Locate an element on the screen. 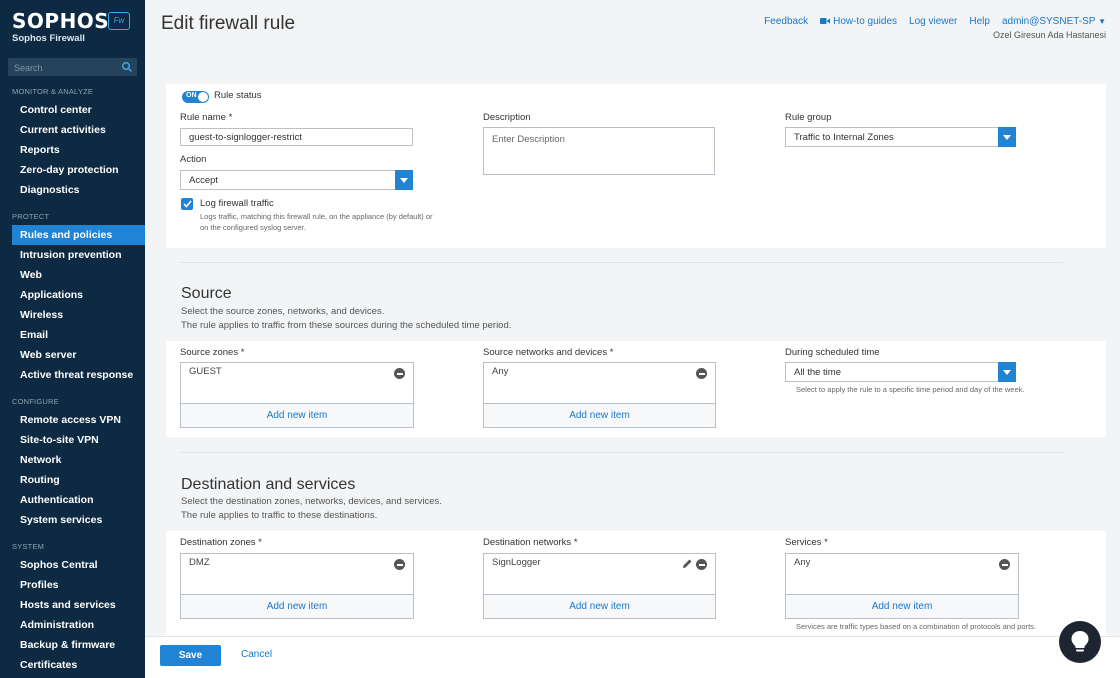 This screenshot has width=1120, height=678. video-camera-icon is located at coordinates (825, 21).